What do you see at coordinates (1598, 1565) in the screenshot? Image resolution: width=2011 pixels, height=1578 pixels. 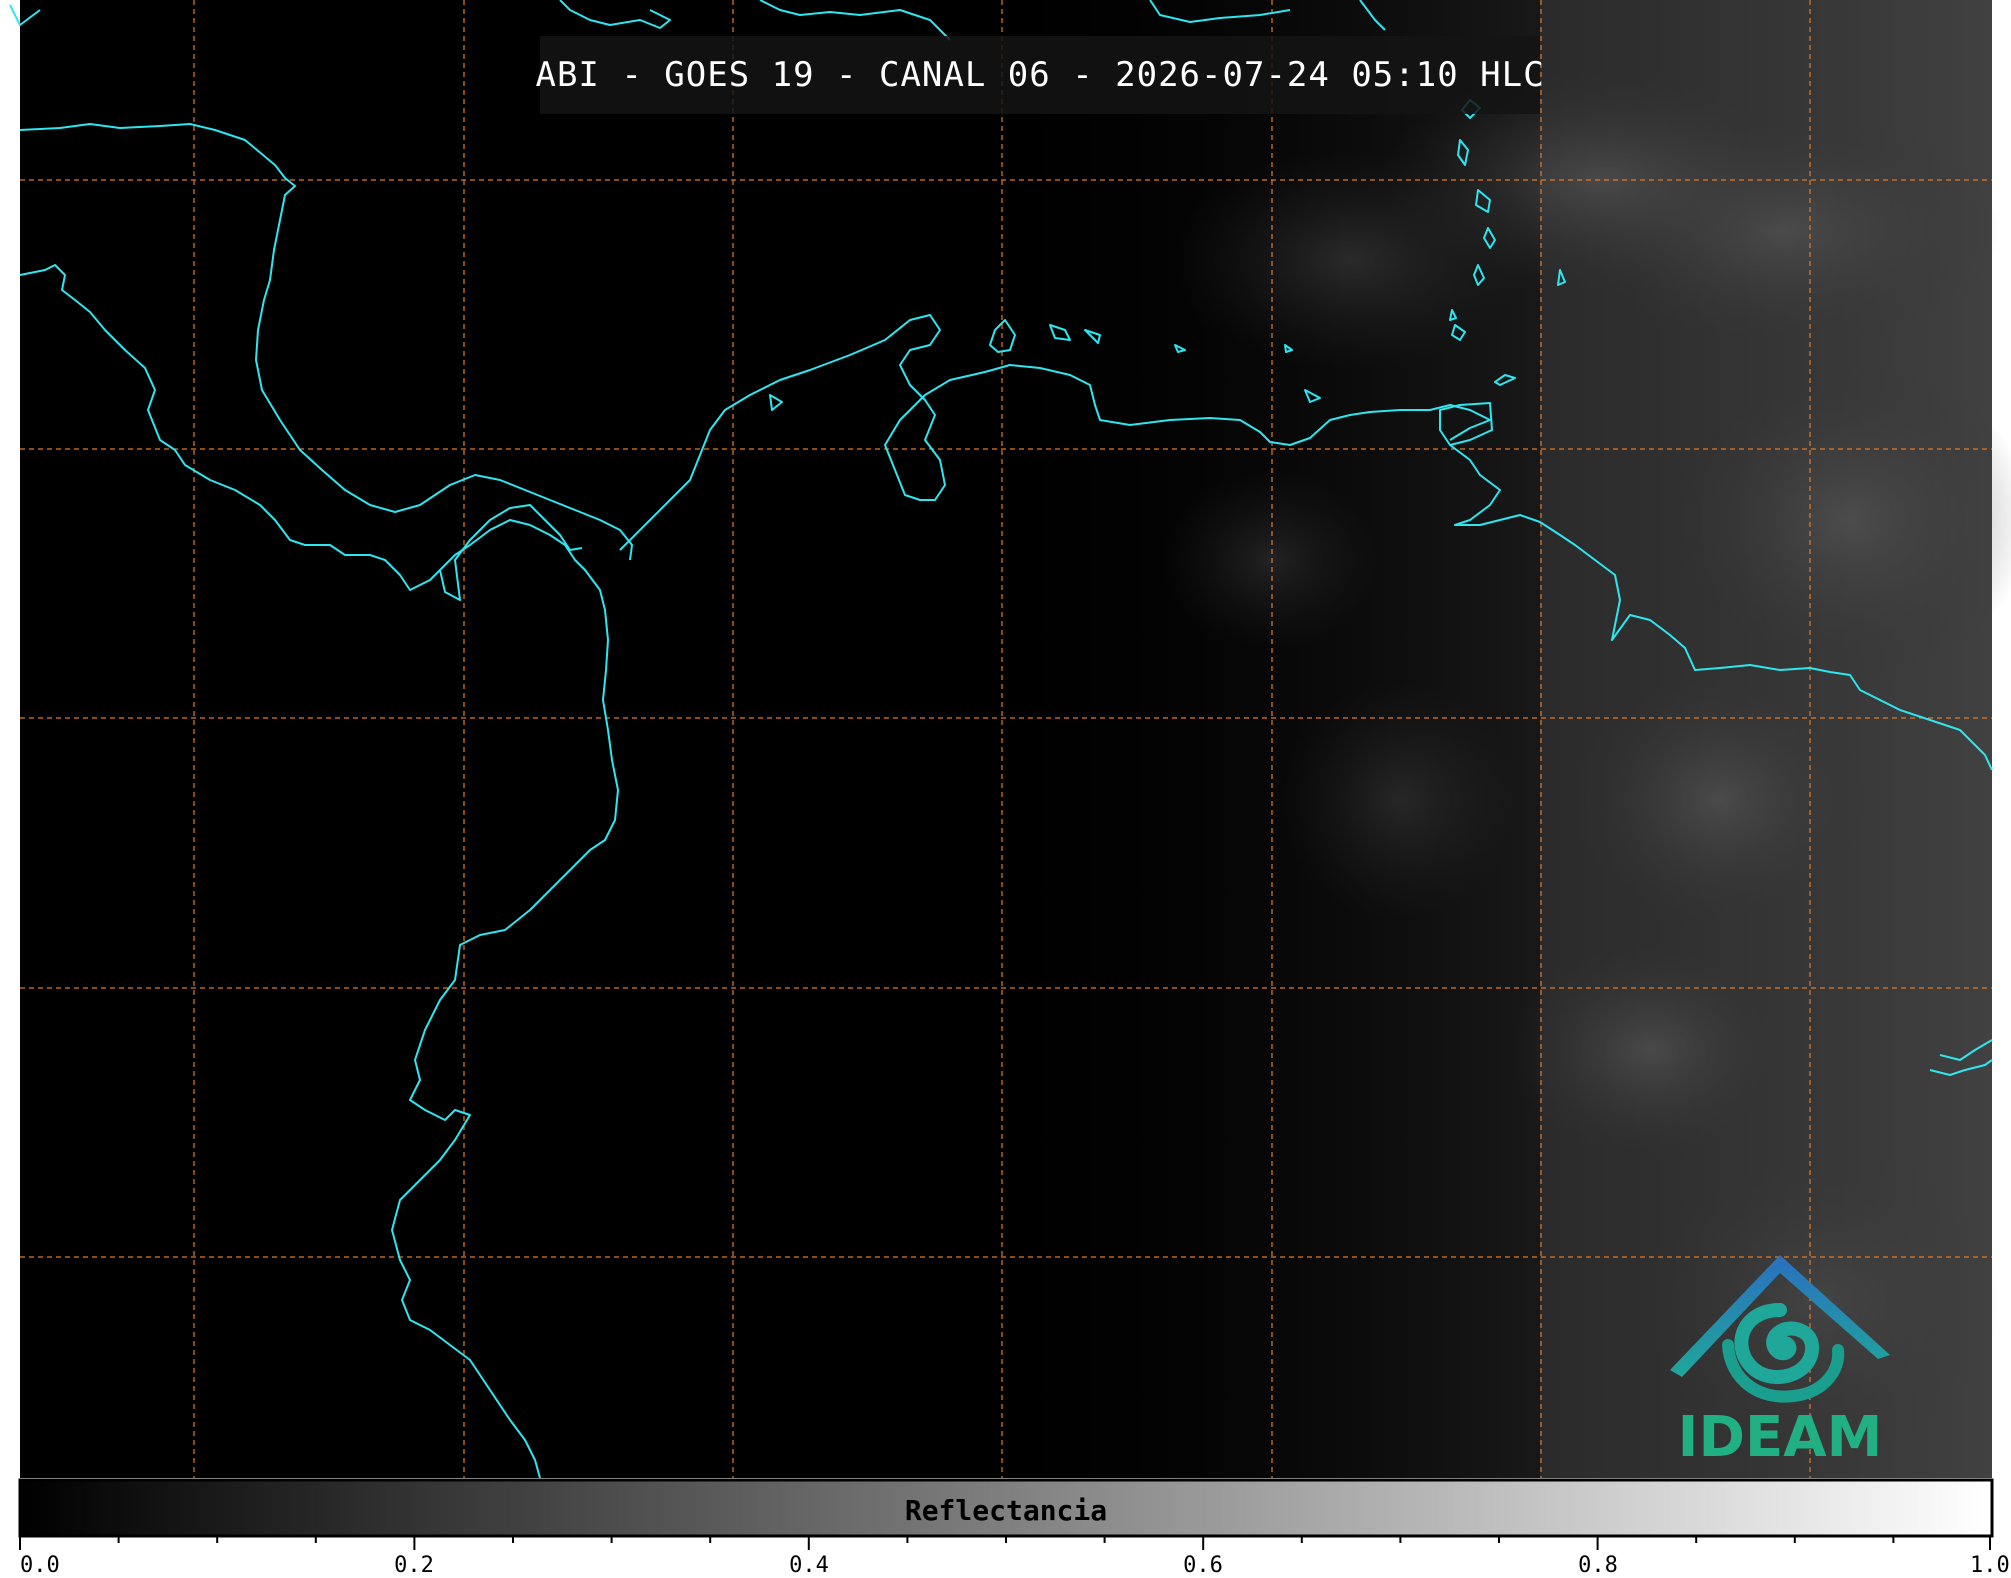 I see `colorbar-tick-label: 0.8` at bounding box center [1598, 1565].